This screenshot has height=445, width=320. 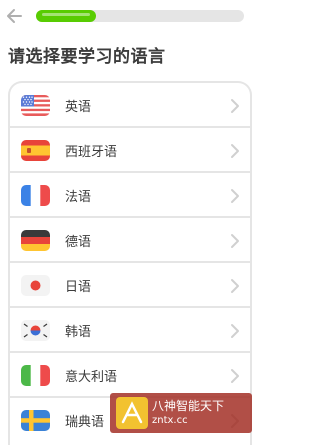 I want to click on language-label: 意大利语, so click(x=91, y=377).